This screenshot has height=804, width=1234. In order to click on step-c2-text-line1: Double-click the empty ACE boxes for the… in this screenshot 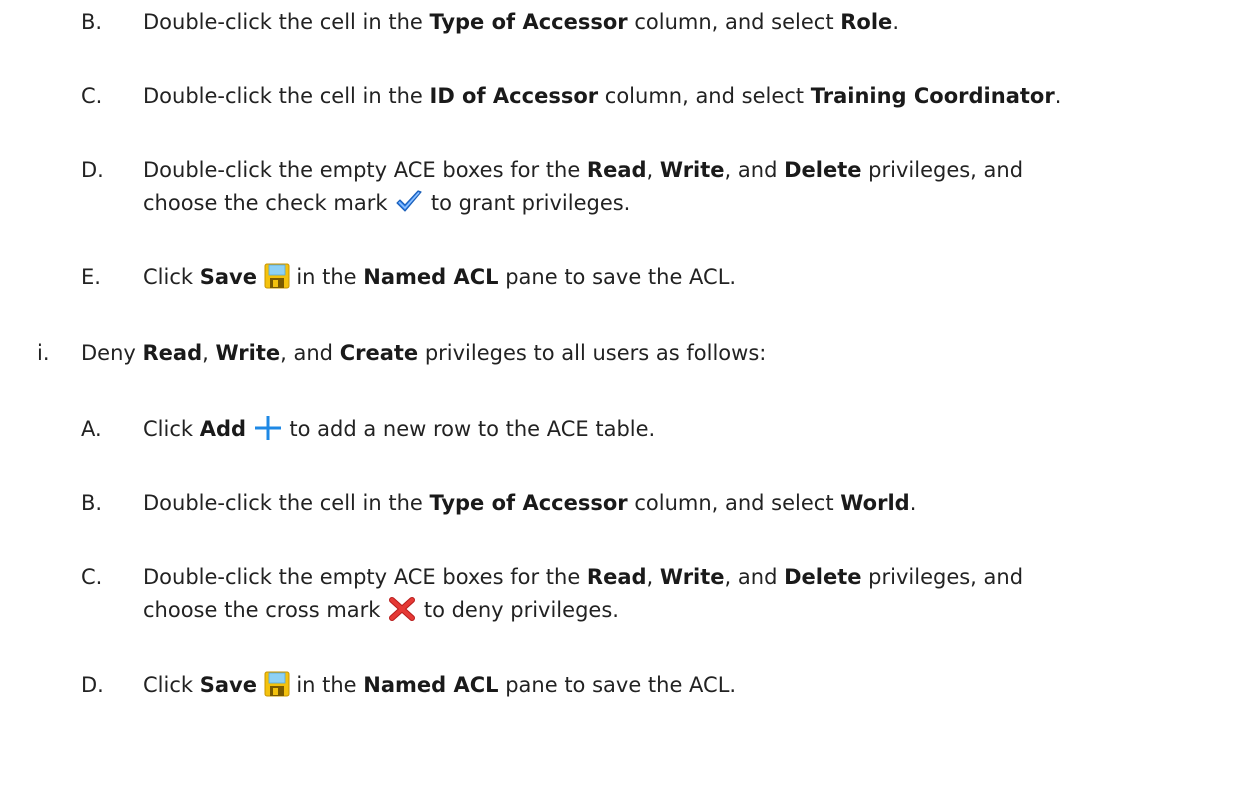, I will do `click(583, 577)`.